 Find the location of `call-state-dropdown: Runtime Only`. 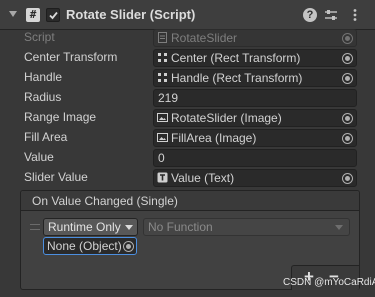

call-state-dropdown: Runtime Only is located at coordinates (90, 227).